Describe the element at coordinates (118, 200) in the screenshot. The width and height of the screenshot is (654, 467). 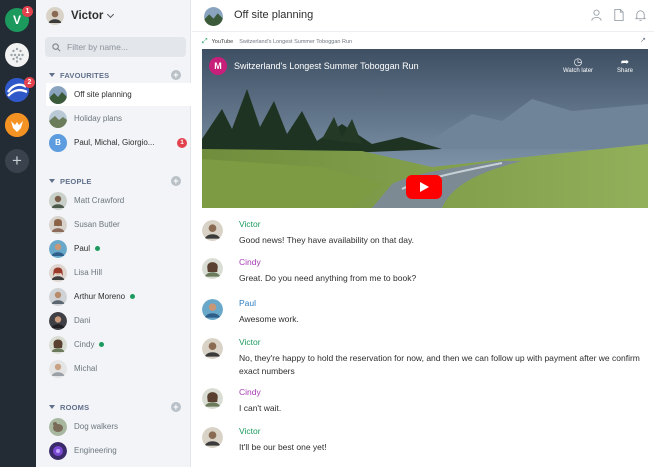
I see `person-item-matt-crawford: Matt Crawford` at that location.